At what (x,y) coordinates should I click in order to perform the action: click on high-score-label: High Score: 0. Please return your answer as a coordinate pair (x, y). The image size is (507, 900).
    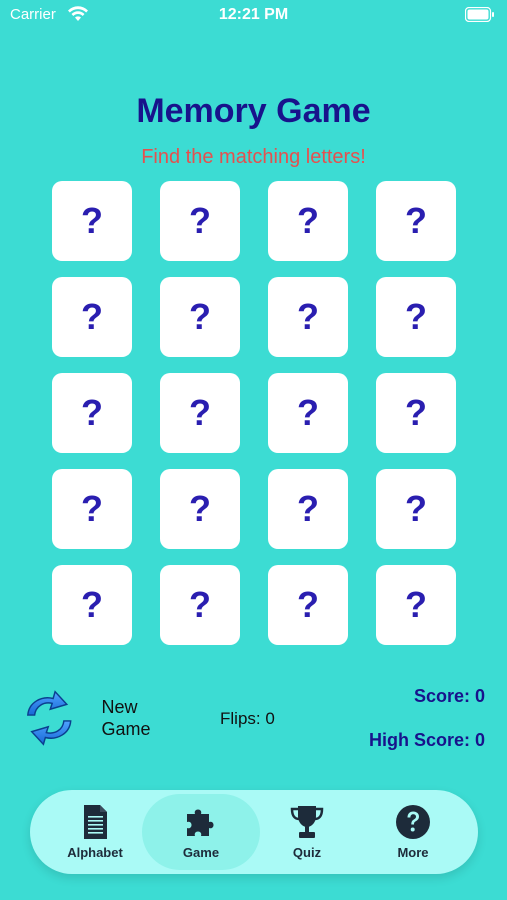
    Looking at the image, I should click on (426, 740).